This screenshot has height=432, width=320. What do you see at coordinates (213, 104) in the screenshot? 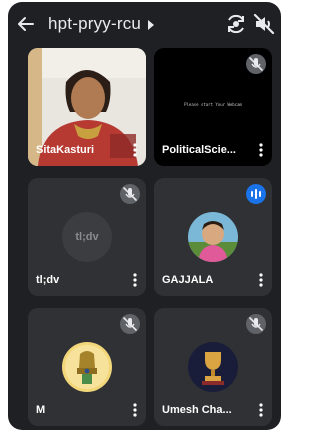
I see `screen-message: Please start Your Webcam` at bounding box center [213, 104].